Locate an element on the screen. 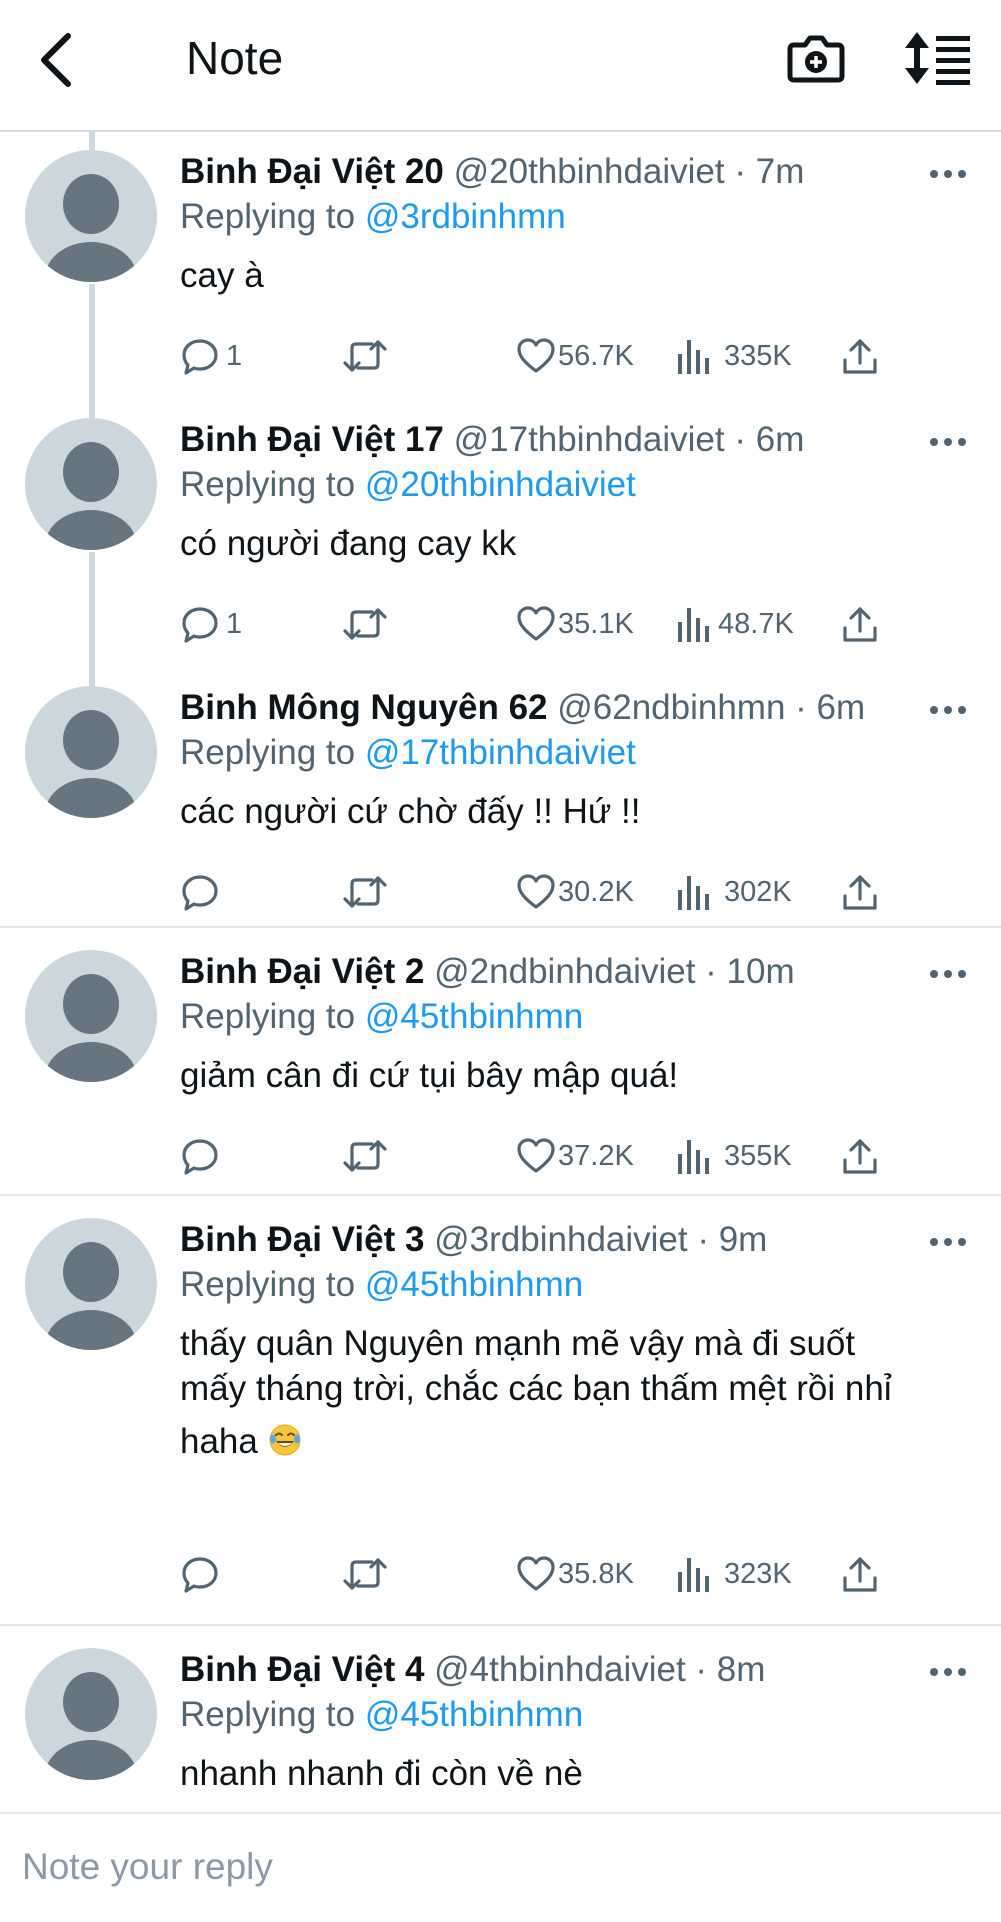 This screenshot has height=1922, width=1001. views-button: 48.7K is located at coordinates (735, 624).